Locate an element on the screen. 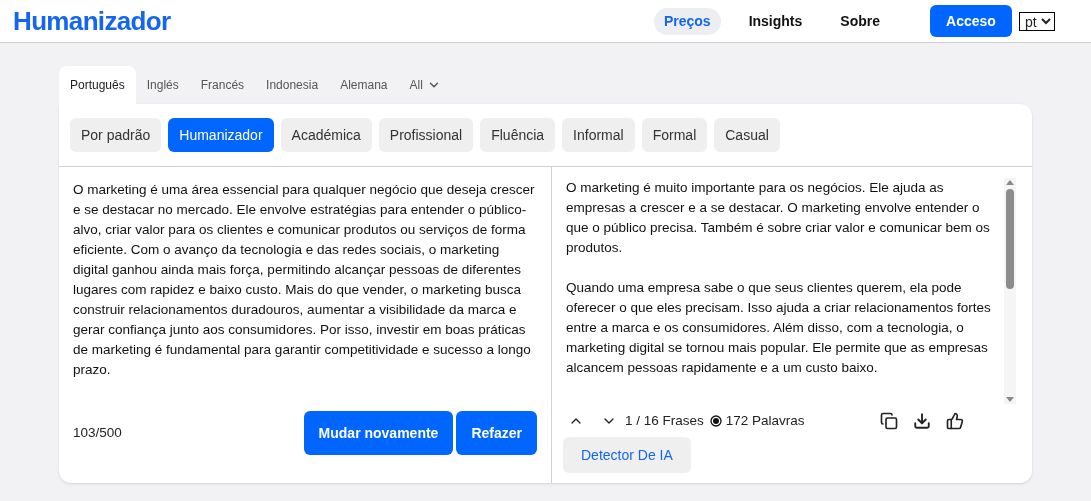 This screenshot has height=501, width=1091. thumbs-up-icon is located at coordinates (955, 421).